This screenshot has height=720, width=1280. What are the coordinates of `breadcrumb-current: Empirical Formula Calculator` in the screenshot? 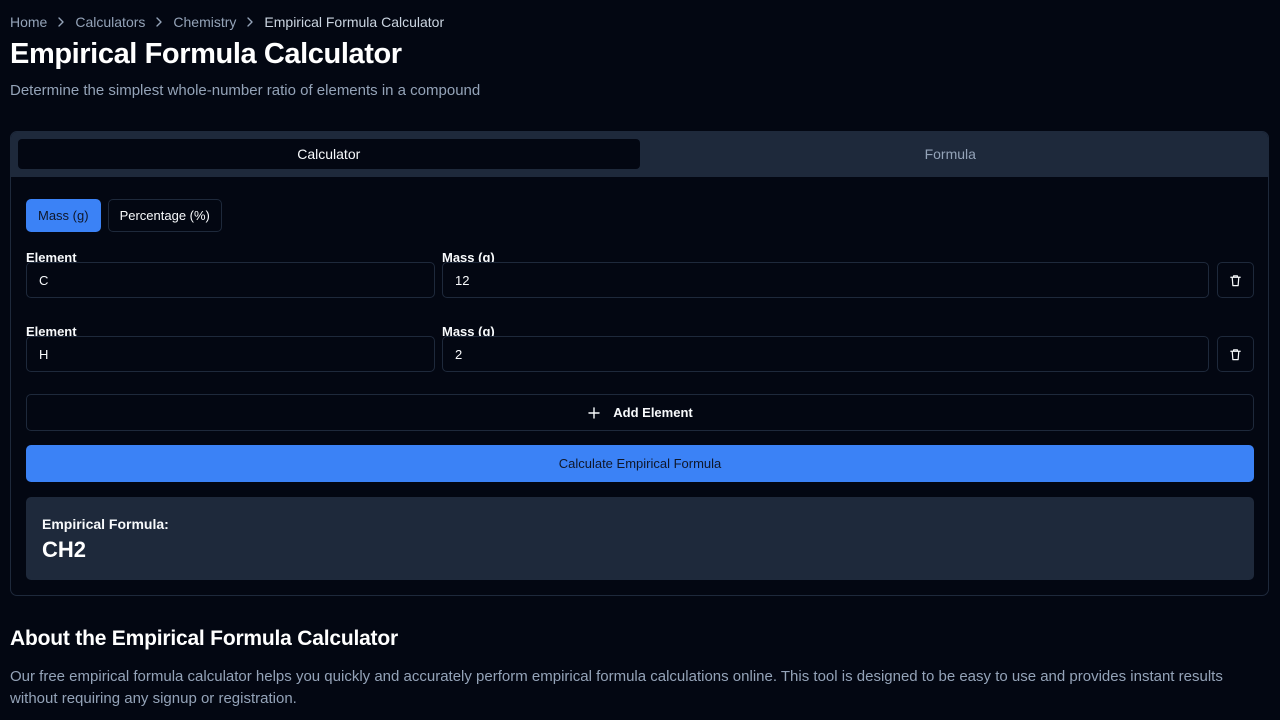 It's located at (354, 22).